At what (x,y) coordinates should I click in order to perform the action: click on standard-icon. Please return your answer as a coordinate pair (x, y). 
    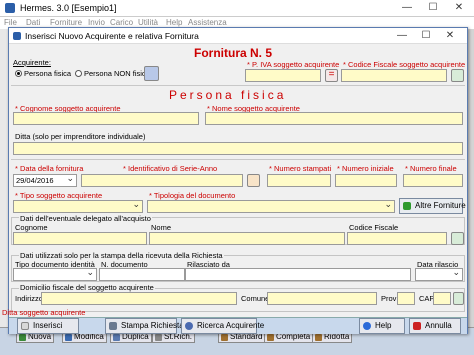
    Looking at the image, I should click on (224, 337).